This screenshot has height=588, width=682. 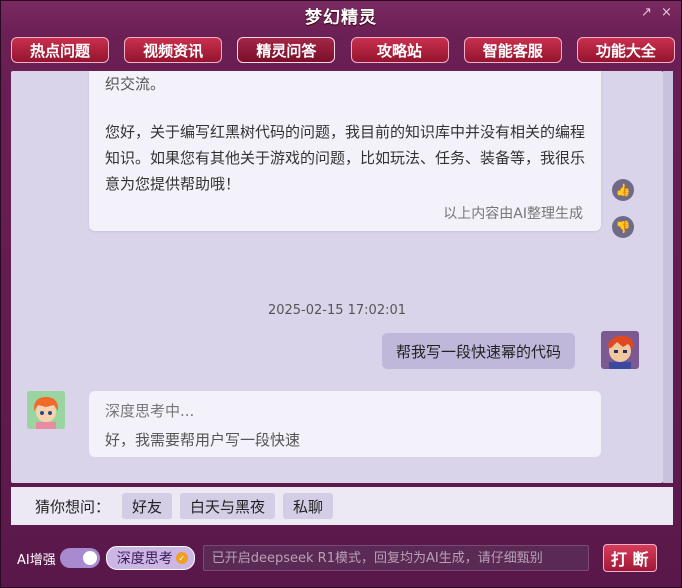 I want to click on tab-bar: 热点问题 视频资讯 精灵问答 攻略站 智能客服 功能大全, so click(x=343, y=51).